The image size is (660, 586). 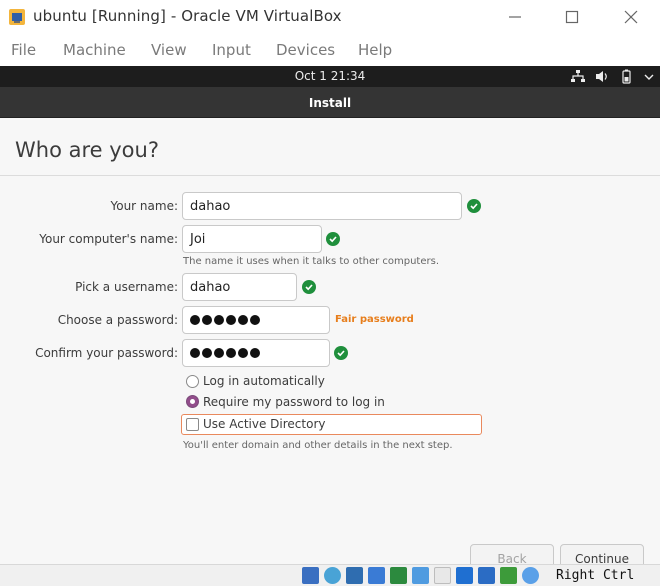 What do you see at coordinates (333, 239) in the screenshot?
I see `computer-name-valid-icon` at bounding box center [333, 239].